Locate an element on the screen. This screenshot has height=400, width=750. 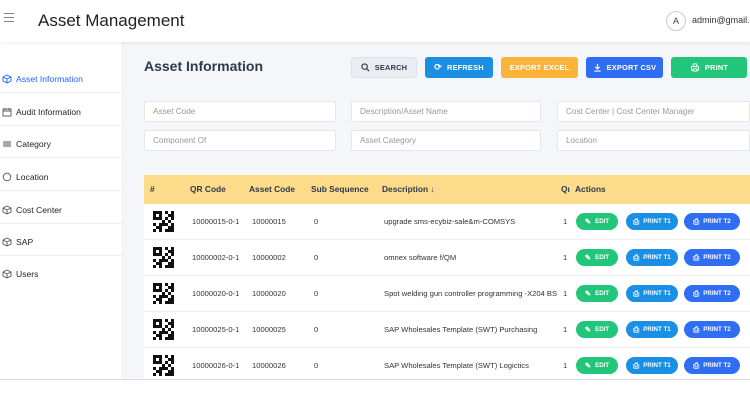
user-email: admin@gmail.co is located at coordinates (721, 20).